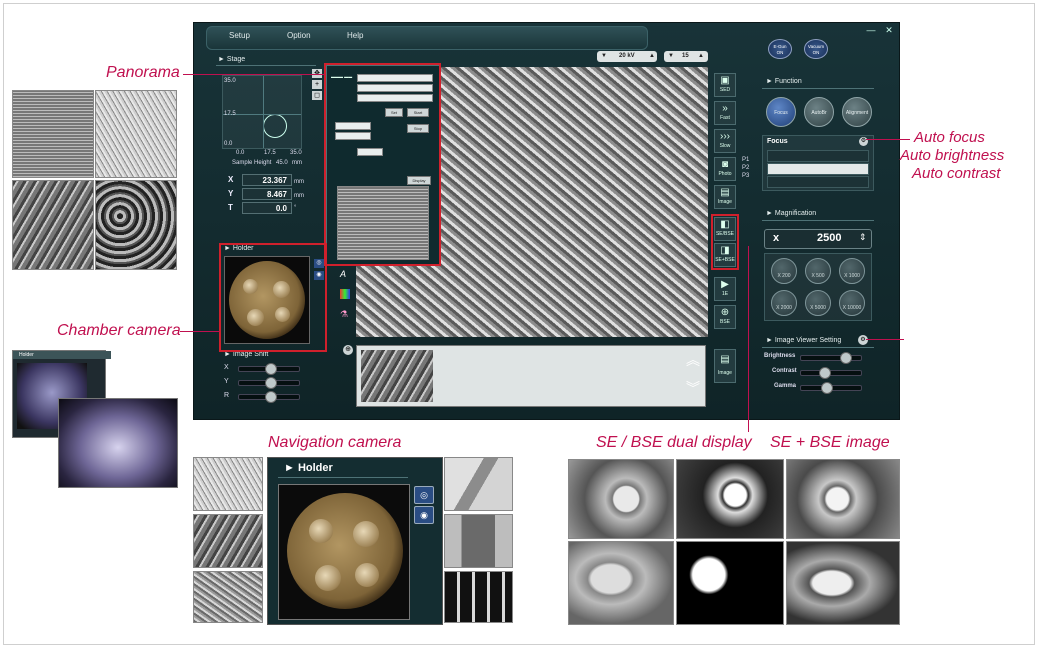 This screenshot has width=1040, height=650. Describe the element at coordinates (317, 84) in the screenshot. I see `stage-tool-icon-2: +` at that location.